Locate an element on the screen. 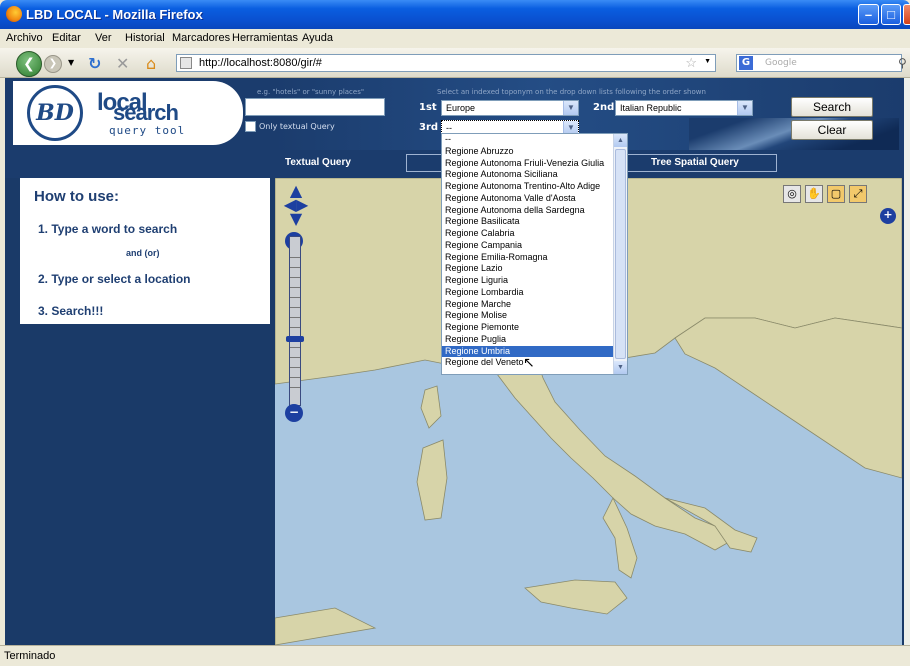 This screenshot has width=910, height=666. zoom-out-icon: − is located at coordinates (294, 413).